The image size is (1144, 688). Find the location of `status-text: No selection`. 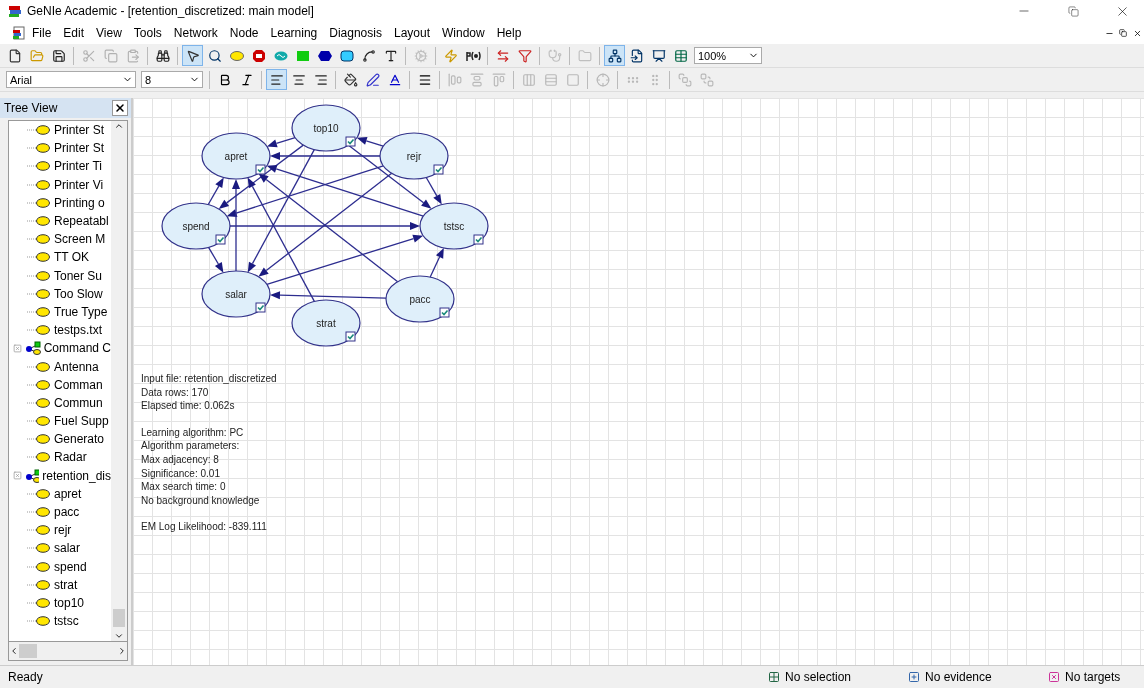

status-text: No selection is located at coordinates (818, 677).